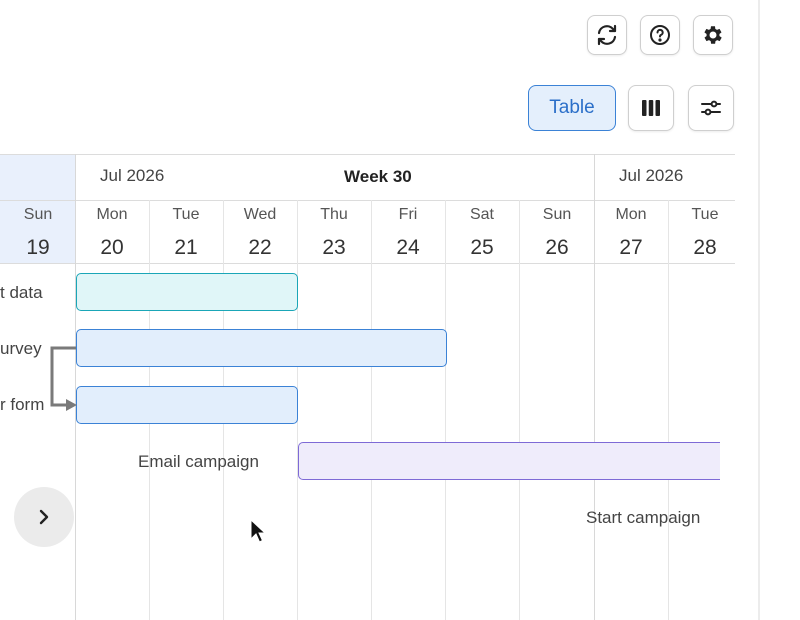 Image resolution: width=800 pixels, height=620 pixels. Describe the element at coordinates (260, 214) in the screenshot. I see `day-name: Wed` at that location.